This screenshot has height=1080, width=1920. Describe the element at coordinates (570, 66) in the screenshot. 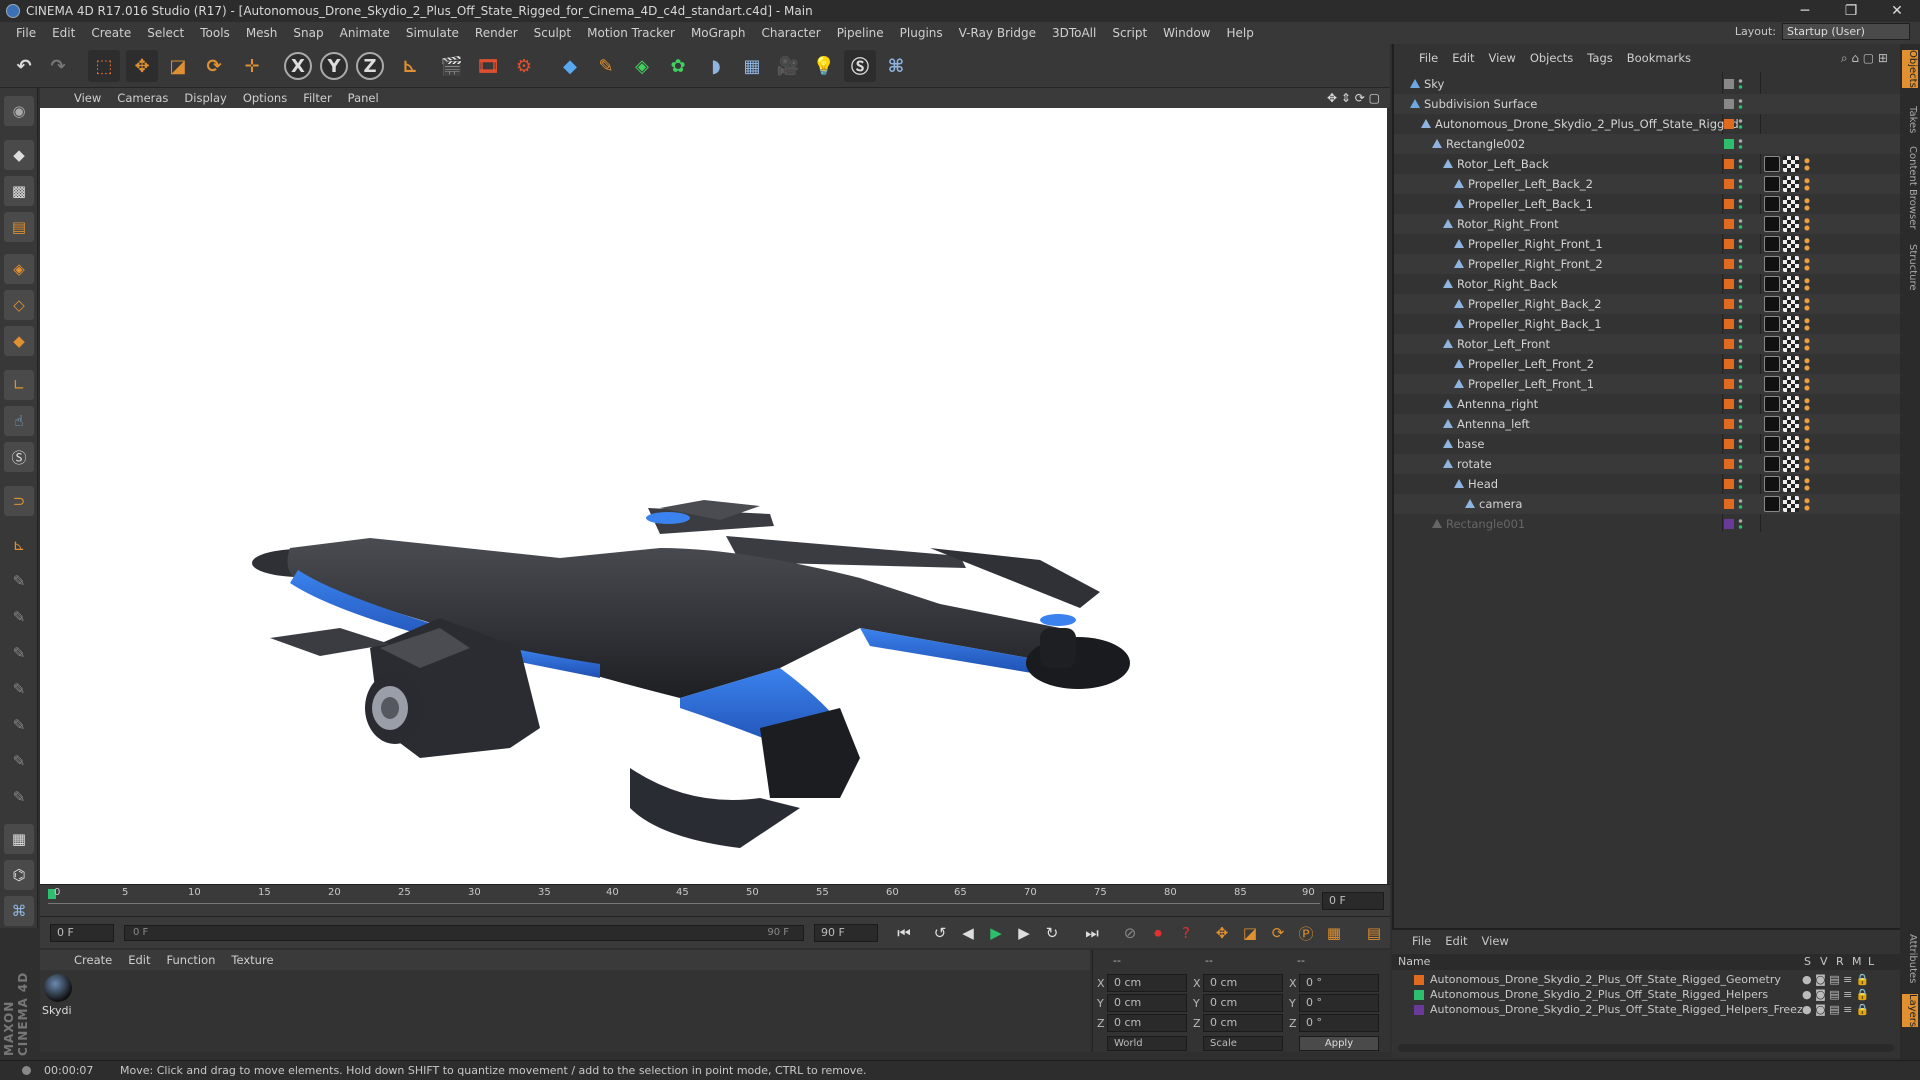

I see `cube-primitive-icon: ◆` at that location.